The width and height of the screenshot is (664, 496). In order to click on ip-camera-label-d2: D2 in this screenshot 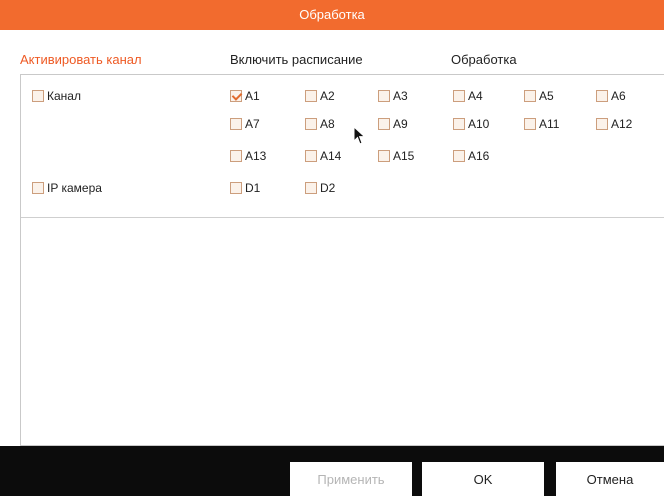, I will do `click(328, 188)`.